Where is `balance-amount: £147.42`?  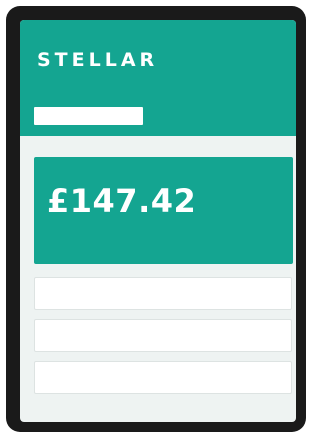 balance-amount: £147.42 is located at coordinates (122, 201).